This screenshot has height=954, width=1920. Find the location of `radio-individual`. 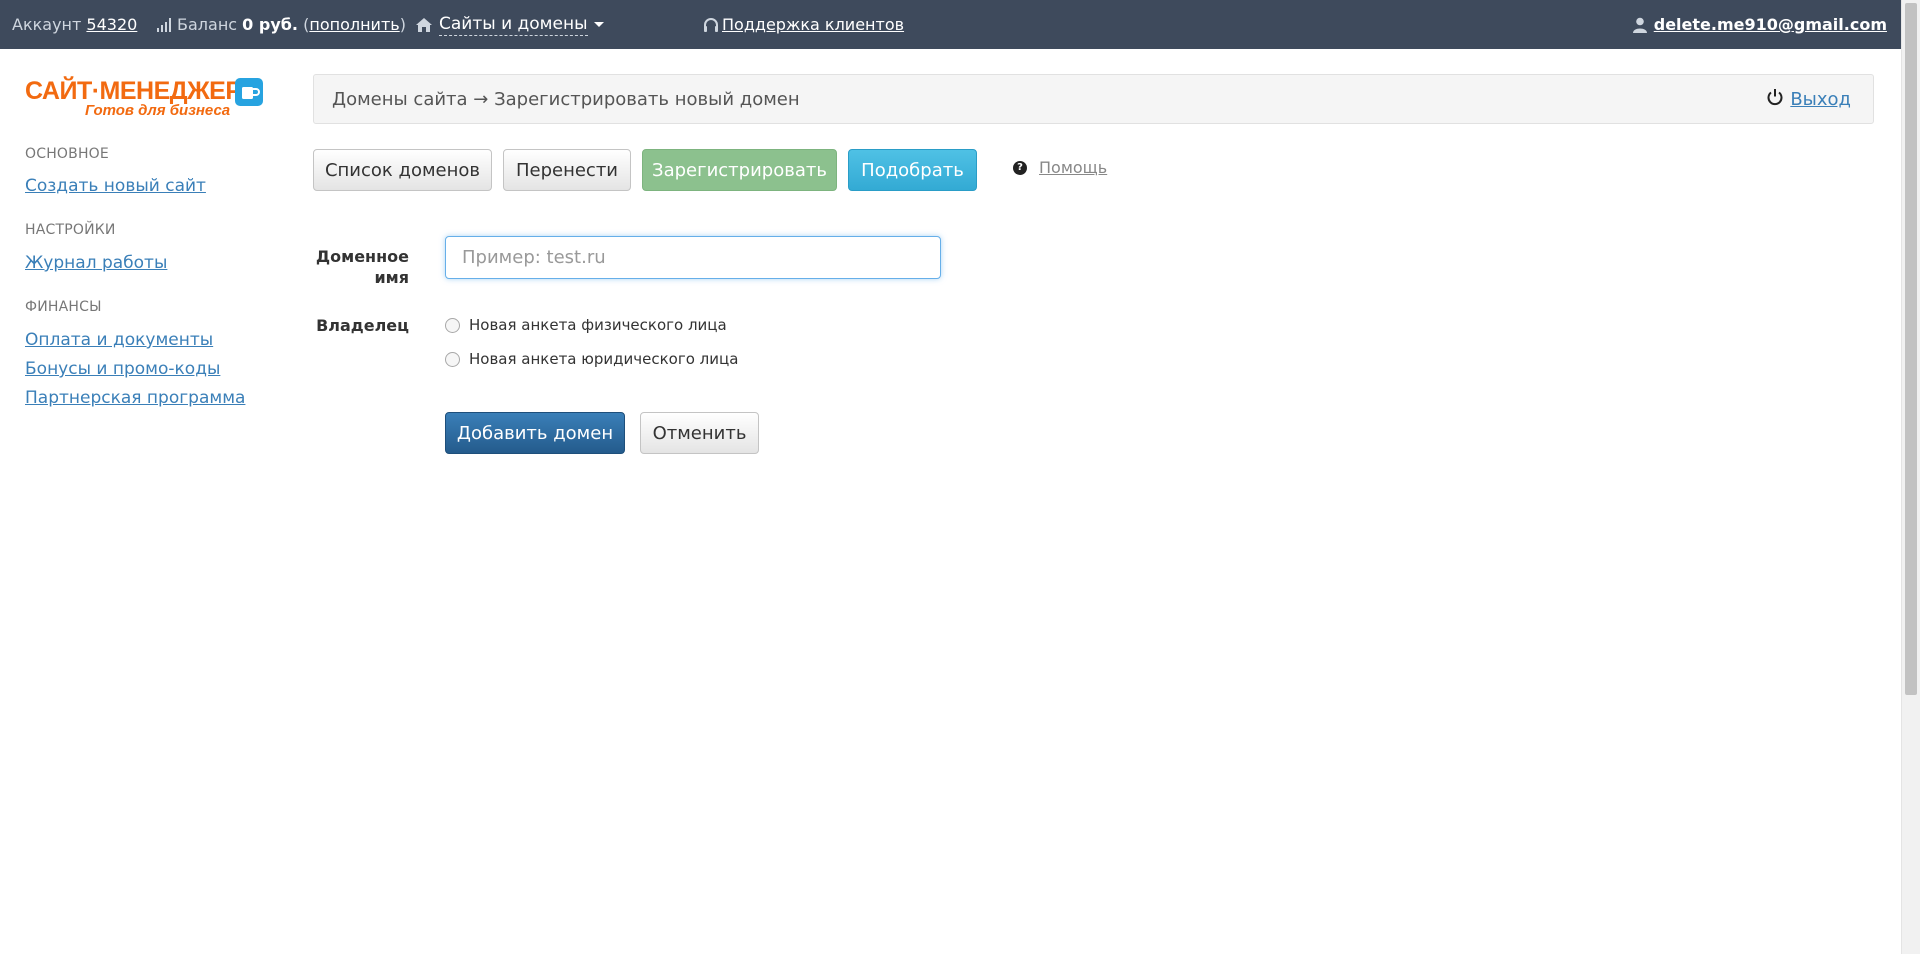

radio-individual is located at coordinates (452, 325).